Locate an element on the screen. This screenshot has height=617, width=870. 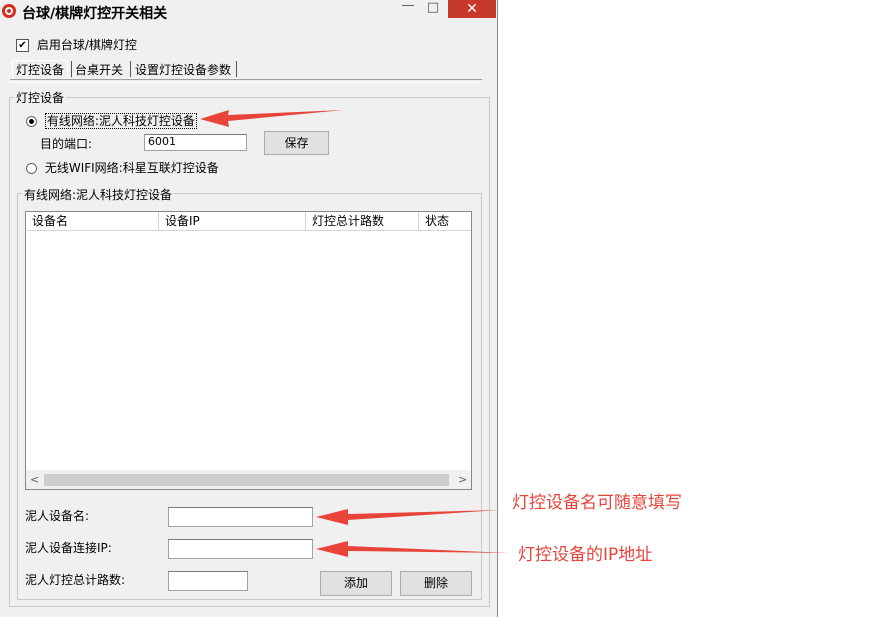
ip-annotation-text: 灯控设备的IP地址 is located at coordinates (585, 555).